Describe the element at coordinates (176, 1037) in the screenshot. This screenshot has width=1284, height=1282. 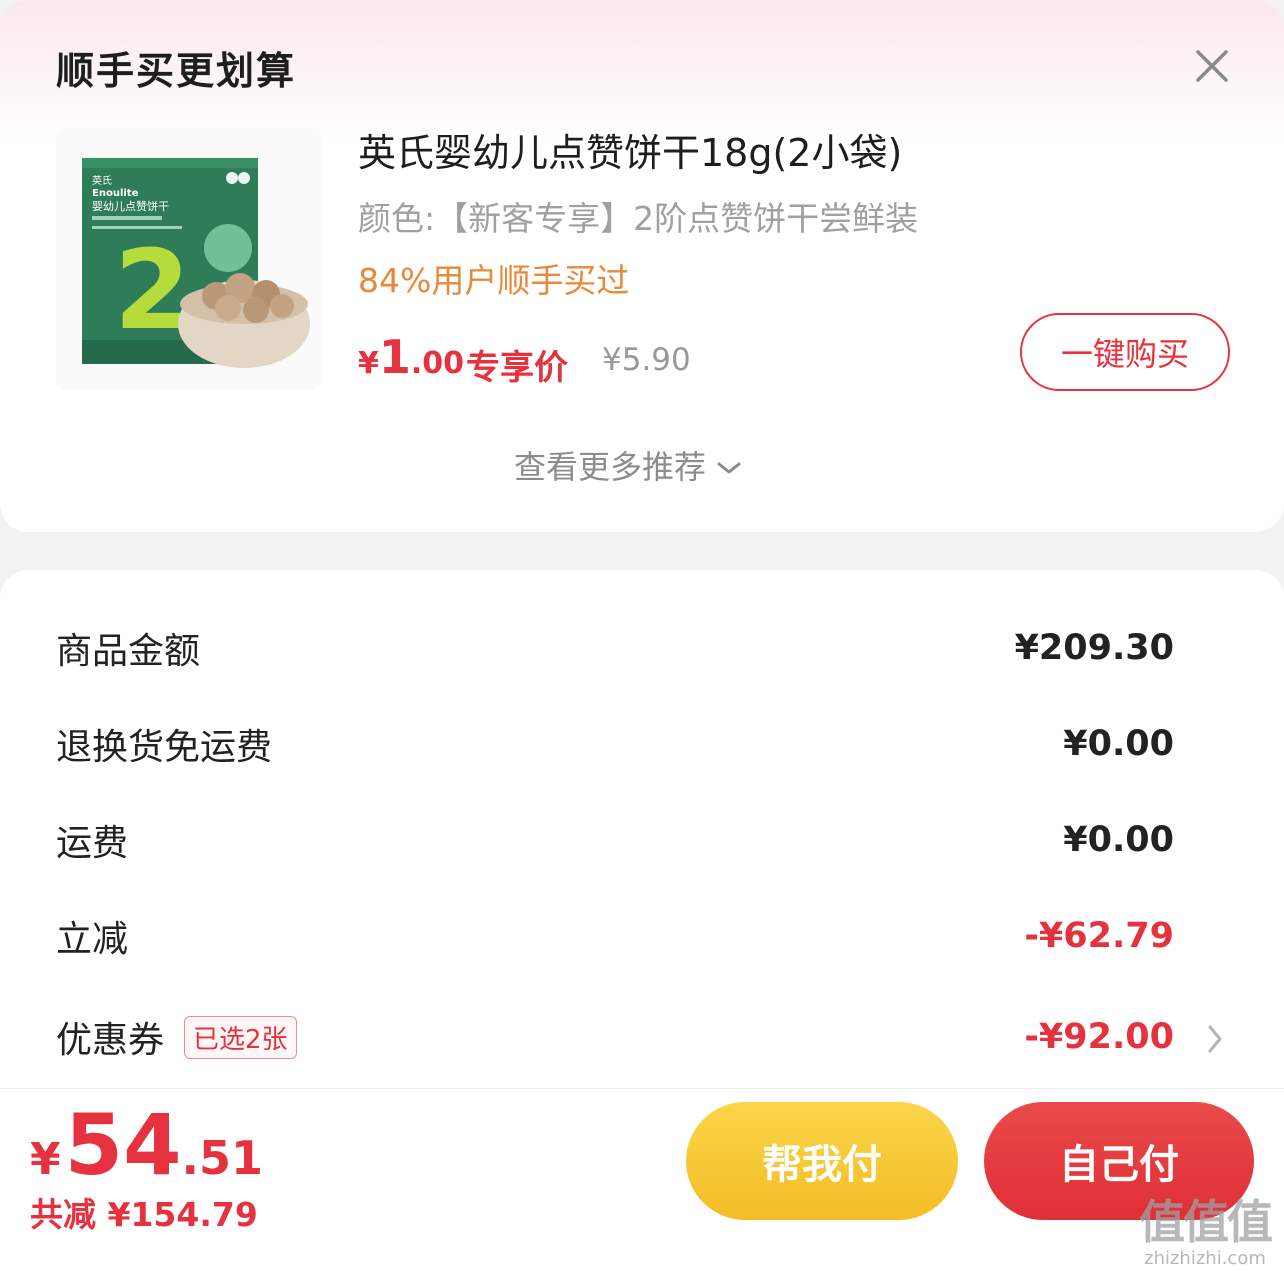
I see `coupon-label-group: 优惠券 已选2张` at that location.